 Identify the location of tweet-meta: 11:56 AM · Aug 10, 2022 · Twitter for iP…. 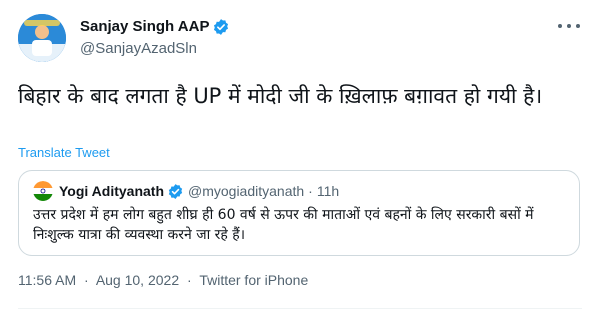
(163, 280).